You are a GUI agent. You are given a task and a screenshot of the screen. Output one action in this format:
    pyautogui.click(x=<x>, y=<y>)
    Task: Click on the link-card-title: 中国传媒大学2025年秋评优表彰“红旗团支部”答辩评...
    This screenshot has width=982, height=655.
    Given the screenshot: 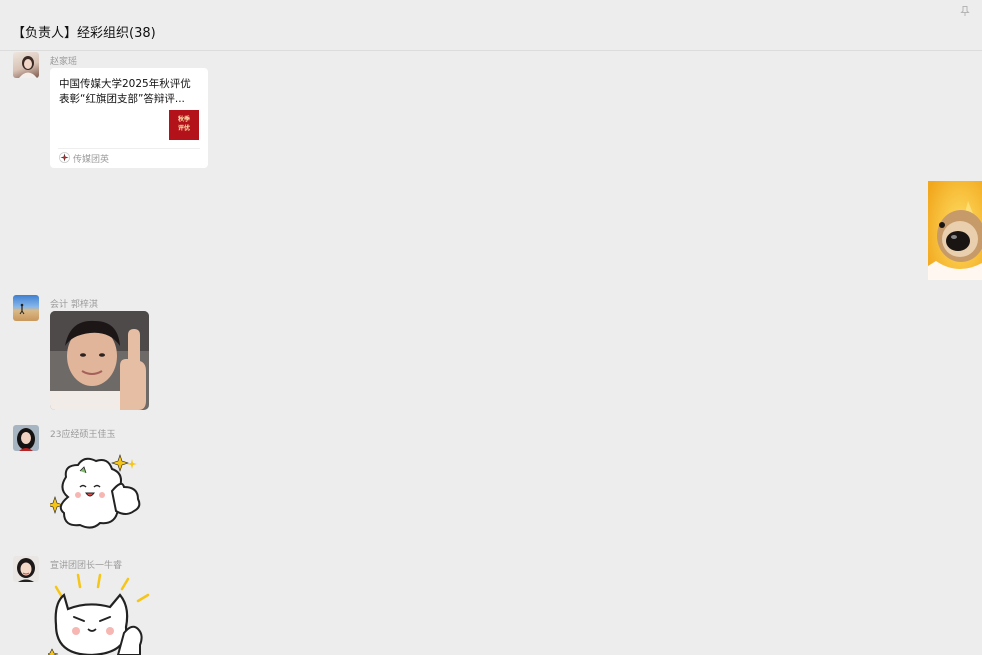 What is the action you would take?
    pyautogui.click(x=125, y=91)
    